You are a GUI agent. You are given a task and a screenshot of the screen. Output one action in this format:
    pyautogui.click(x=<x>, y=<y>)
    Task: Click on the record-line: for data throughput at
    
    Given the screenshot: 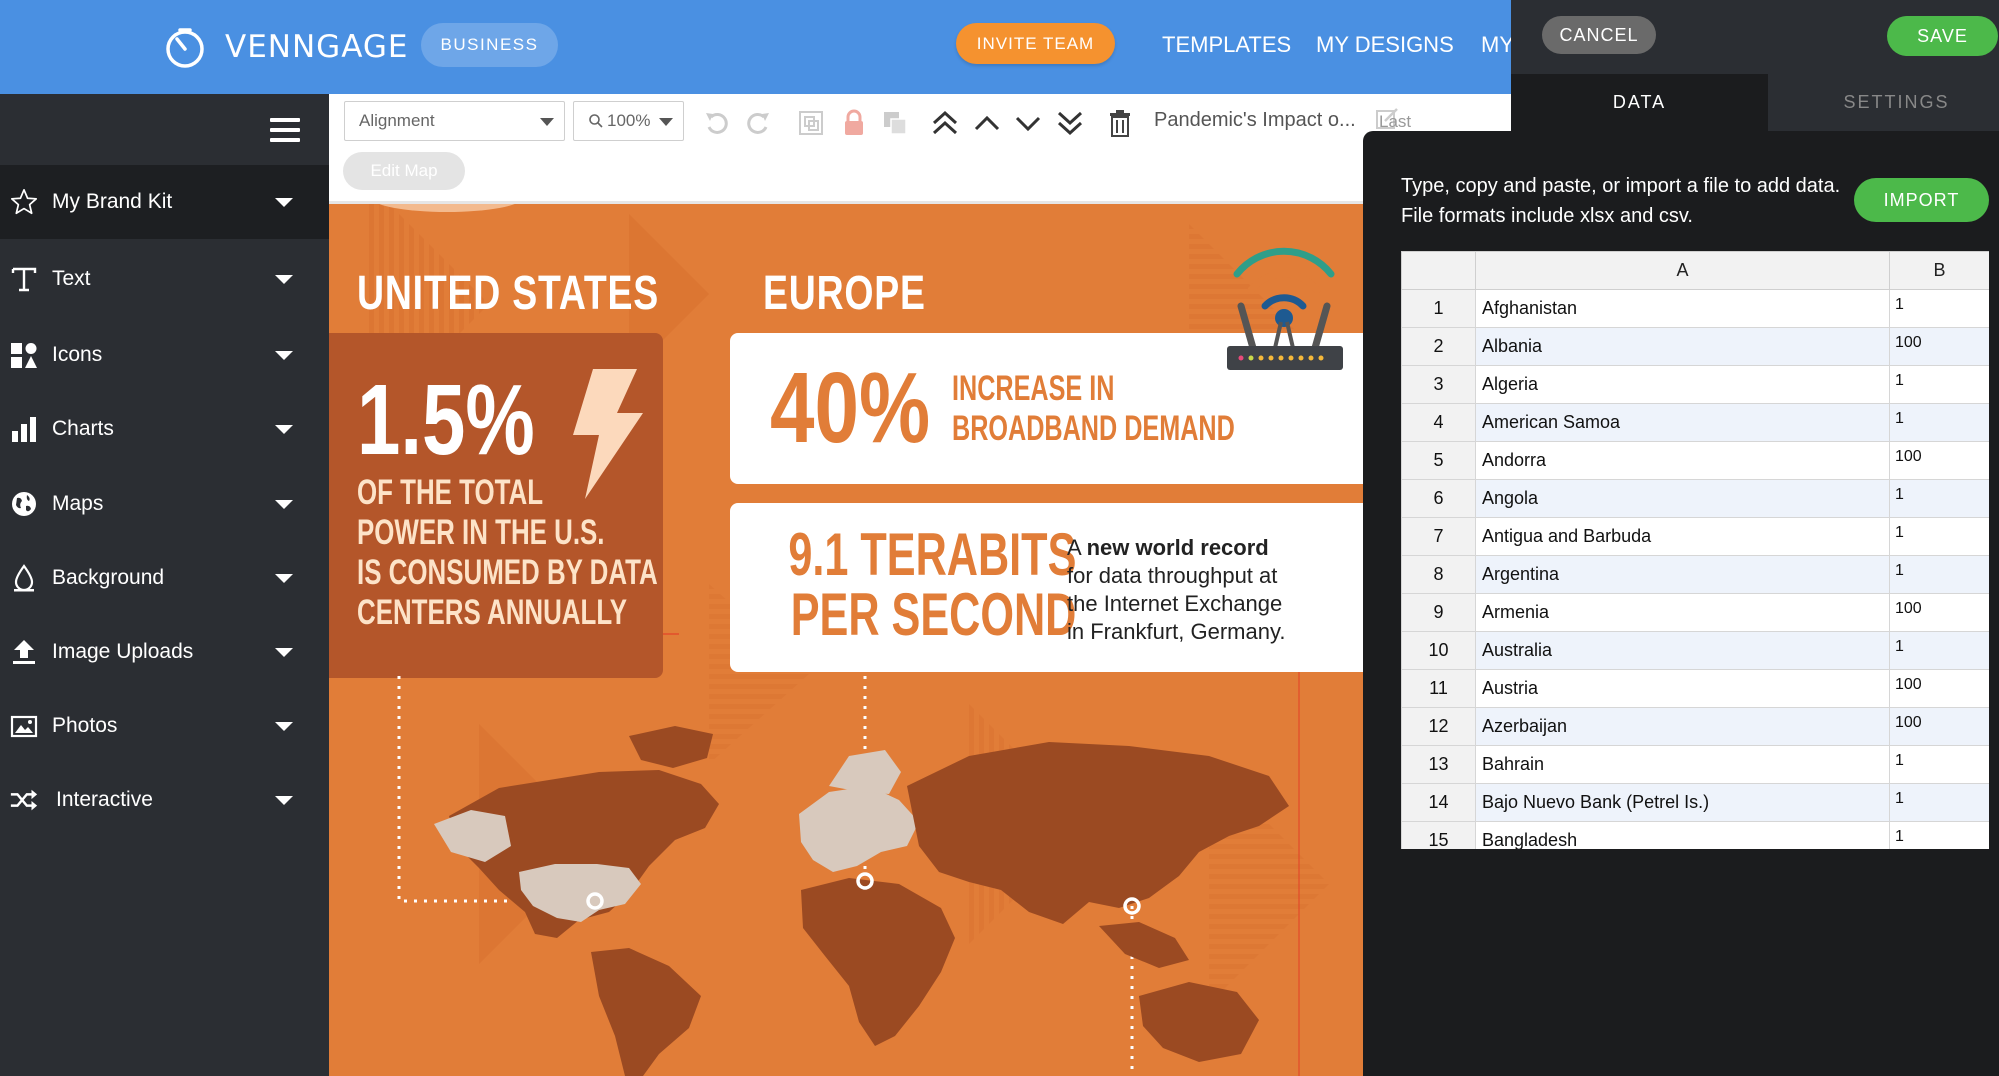 What is the action you would take?
    pyautogui.click(x=1172, y=575)
    